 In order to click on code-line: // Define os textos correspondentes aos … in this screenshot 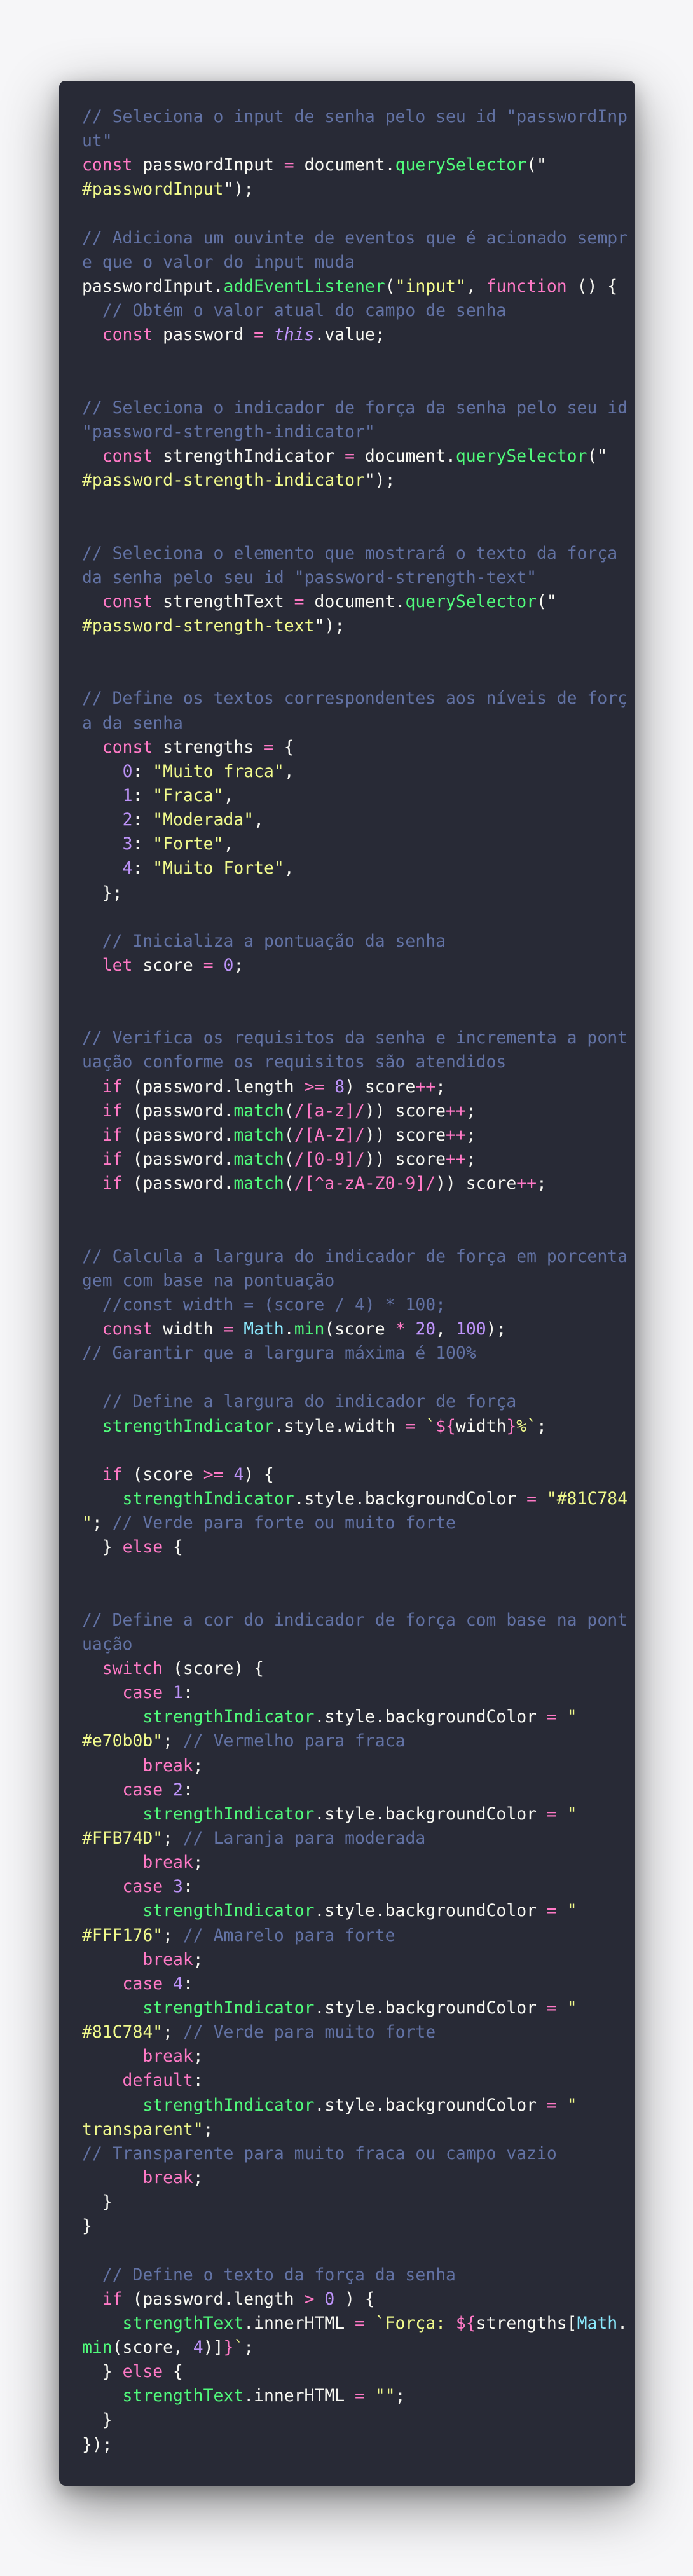, I will do `click(355, 699)`.